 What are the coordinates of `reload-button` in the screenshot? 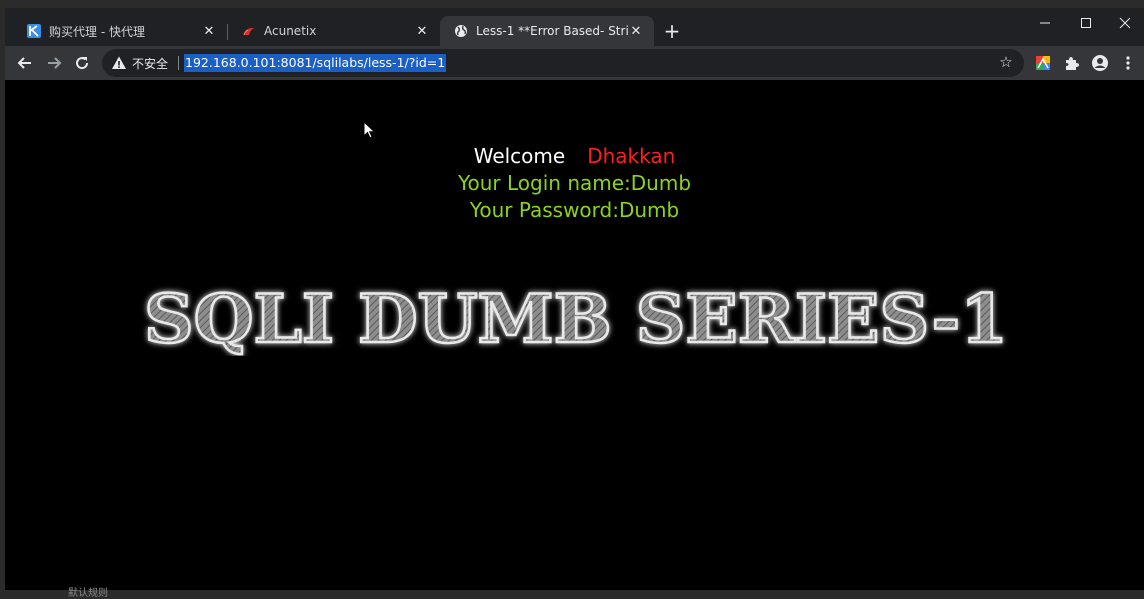 It's located at (82, 63).